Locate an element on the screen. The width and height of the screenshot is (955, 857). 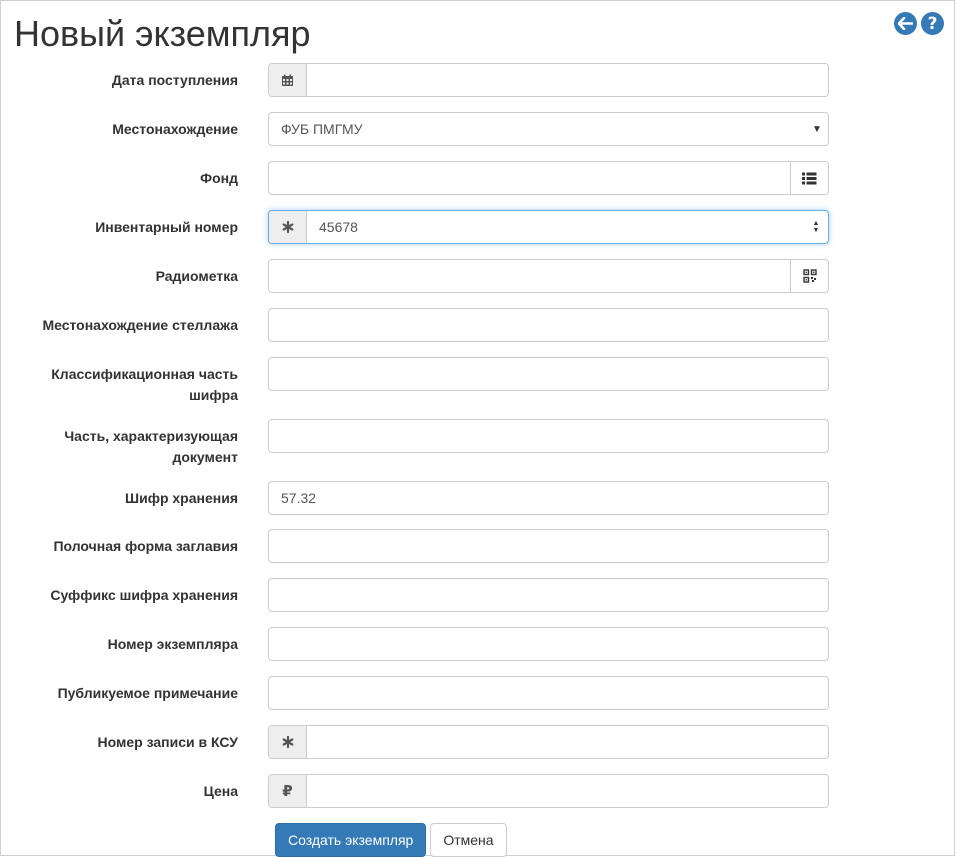
ksu-control is located at coordinates (548, 742).